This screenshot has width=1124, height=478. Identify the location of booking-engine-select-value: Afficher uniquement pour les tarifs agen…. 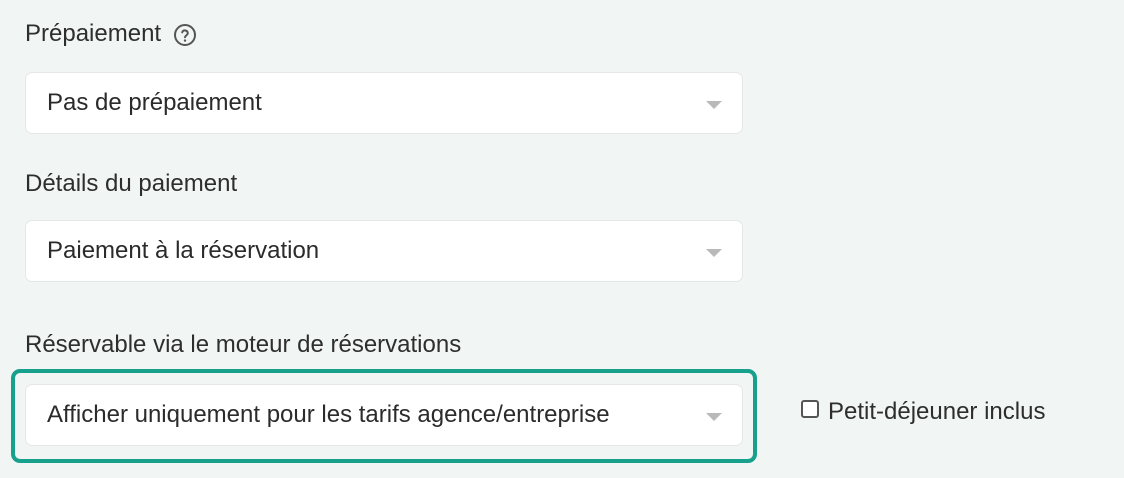
(328, 414).